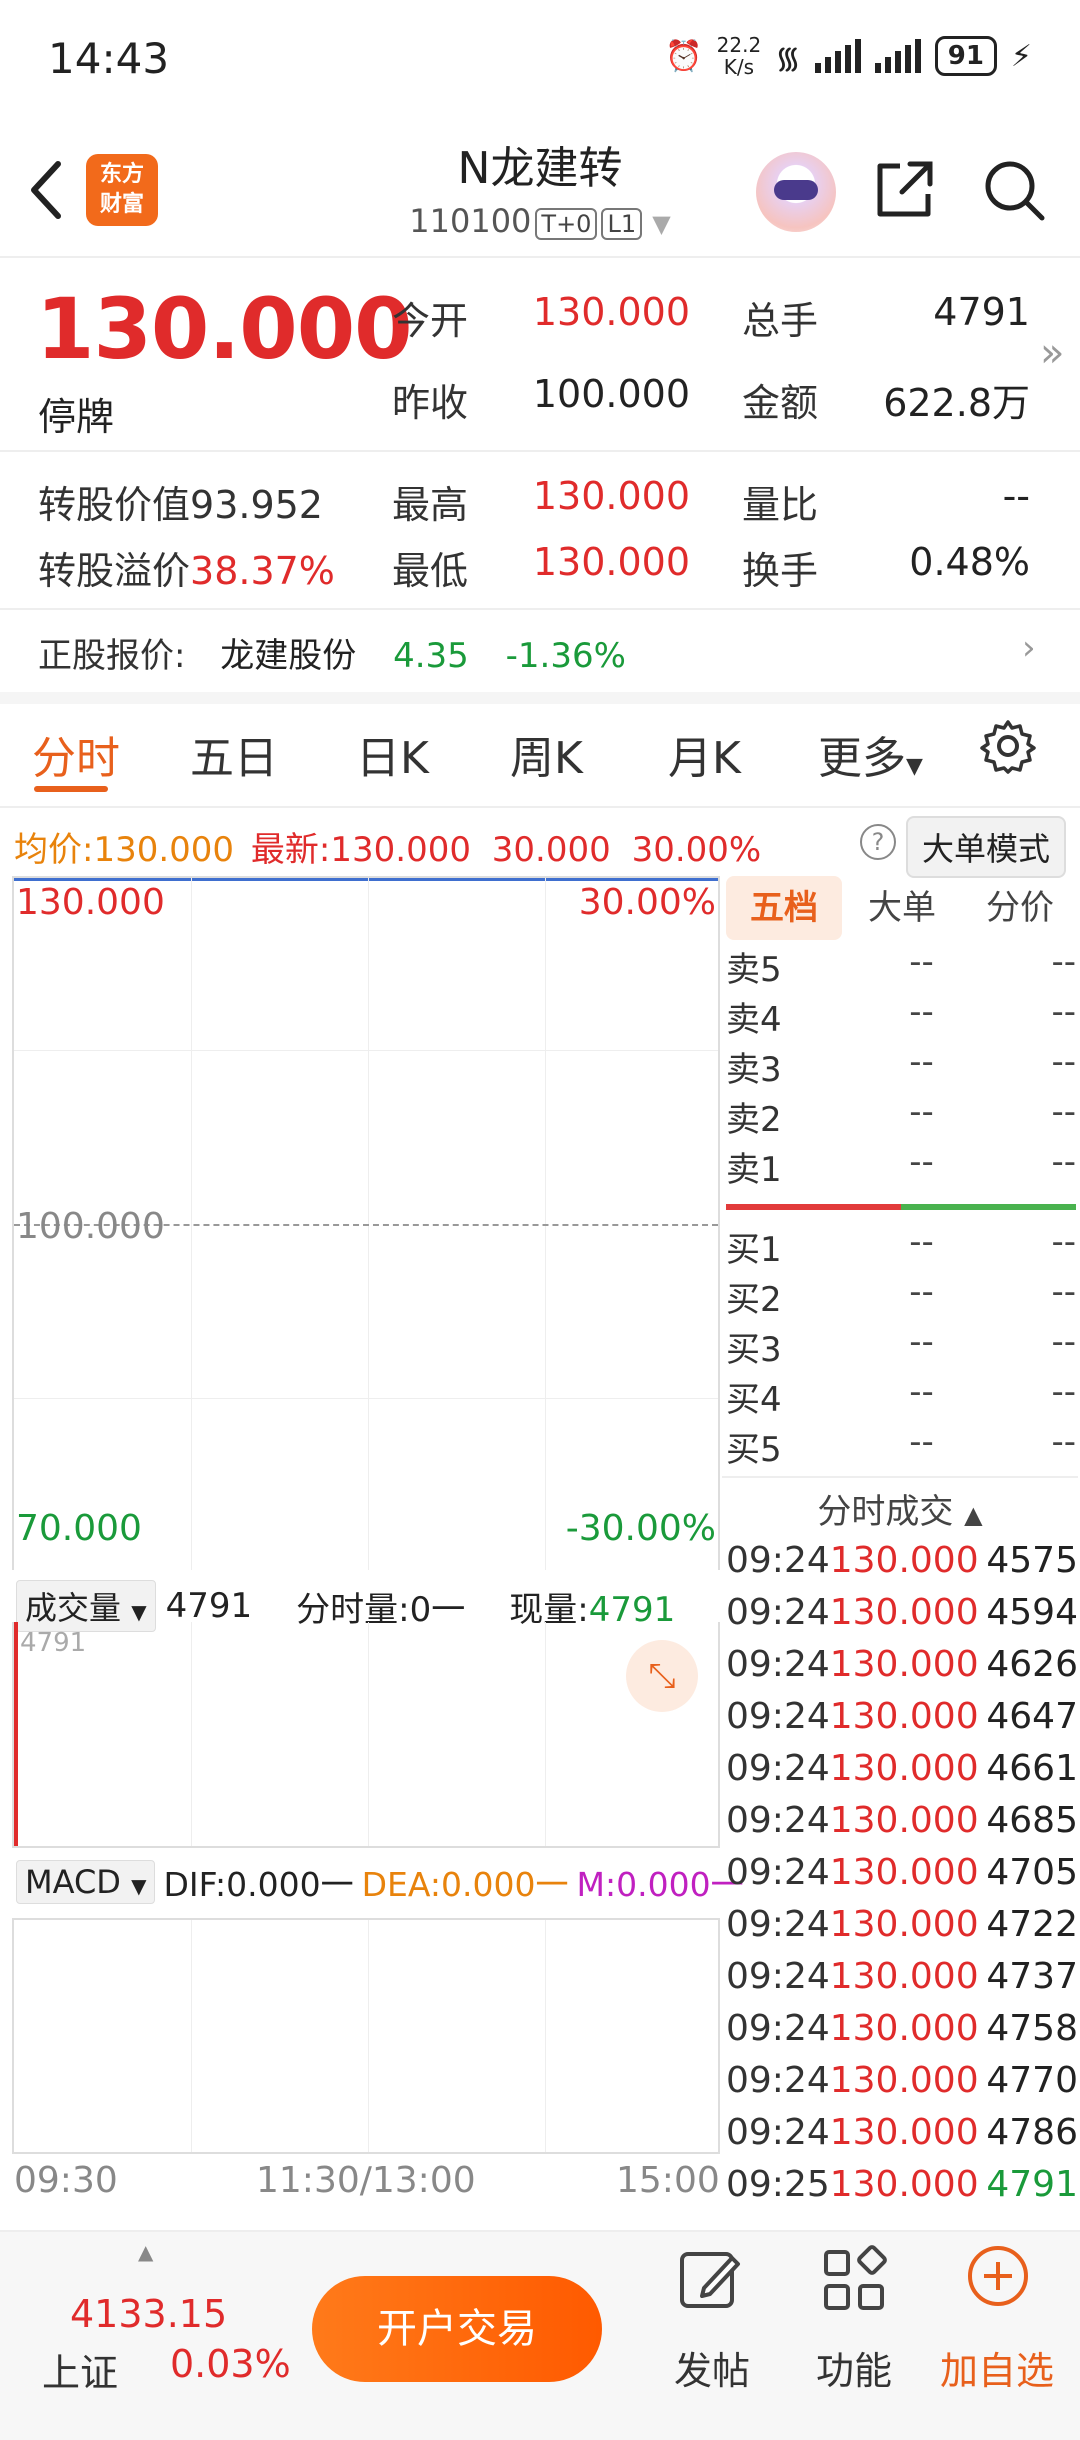 This screenshot has width=1080, height=2440. I want to click on macd-m-value: M:0.000, so click(643, 1884).